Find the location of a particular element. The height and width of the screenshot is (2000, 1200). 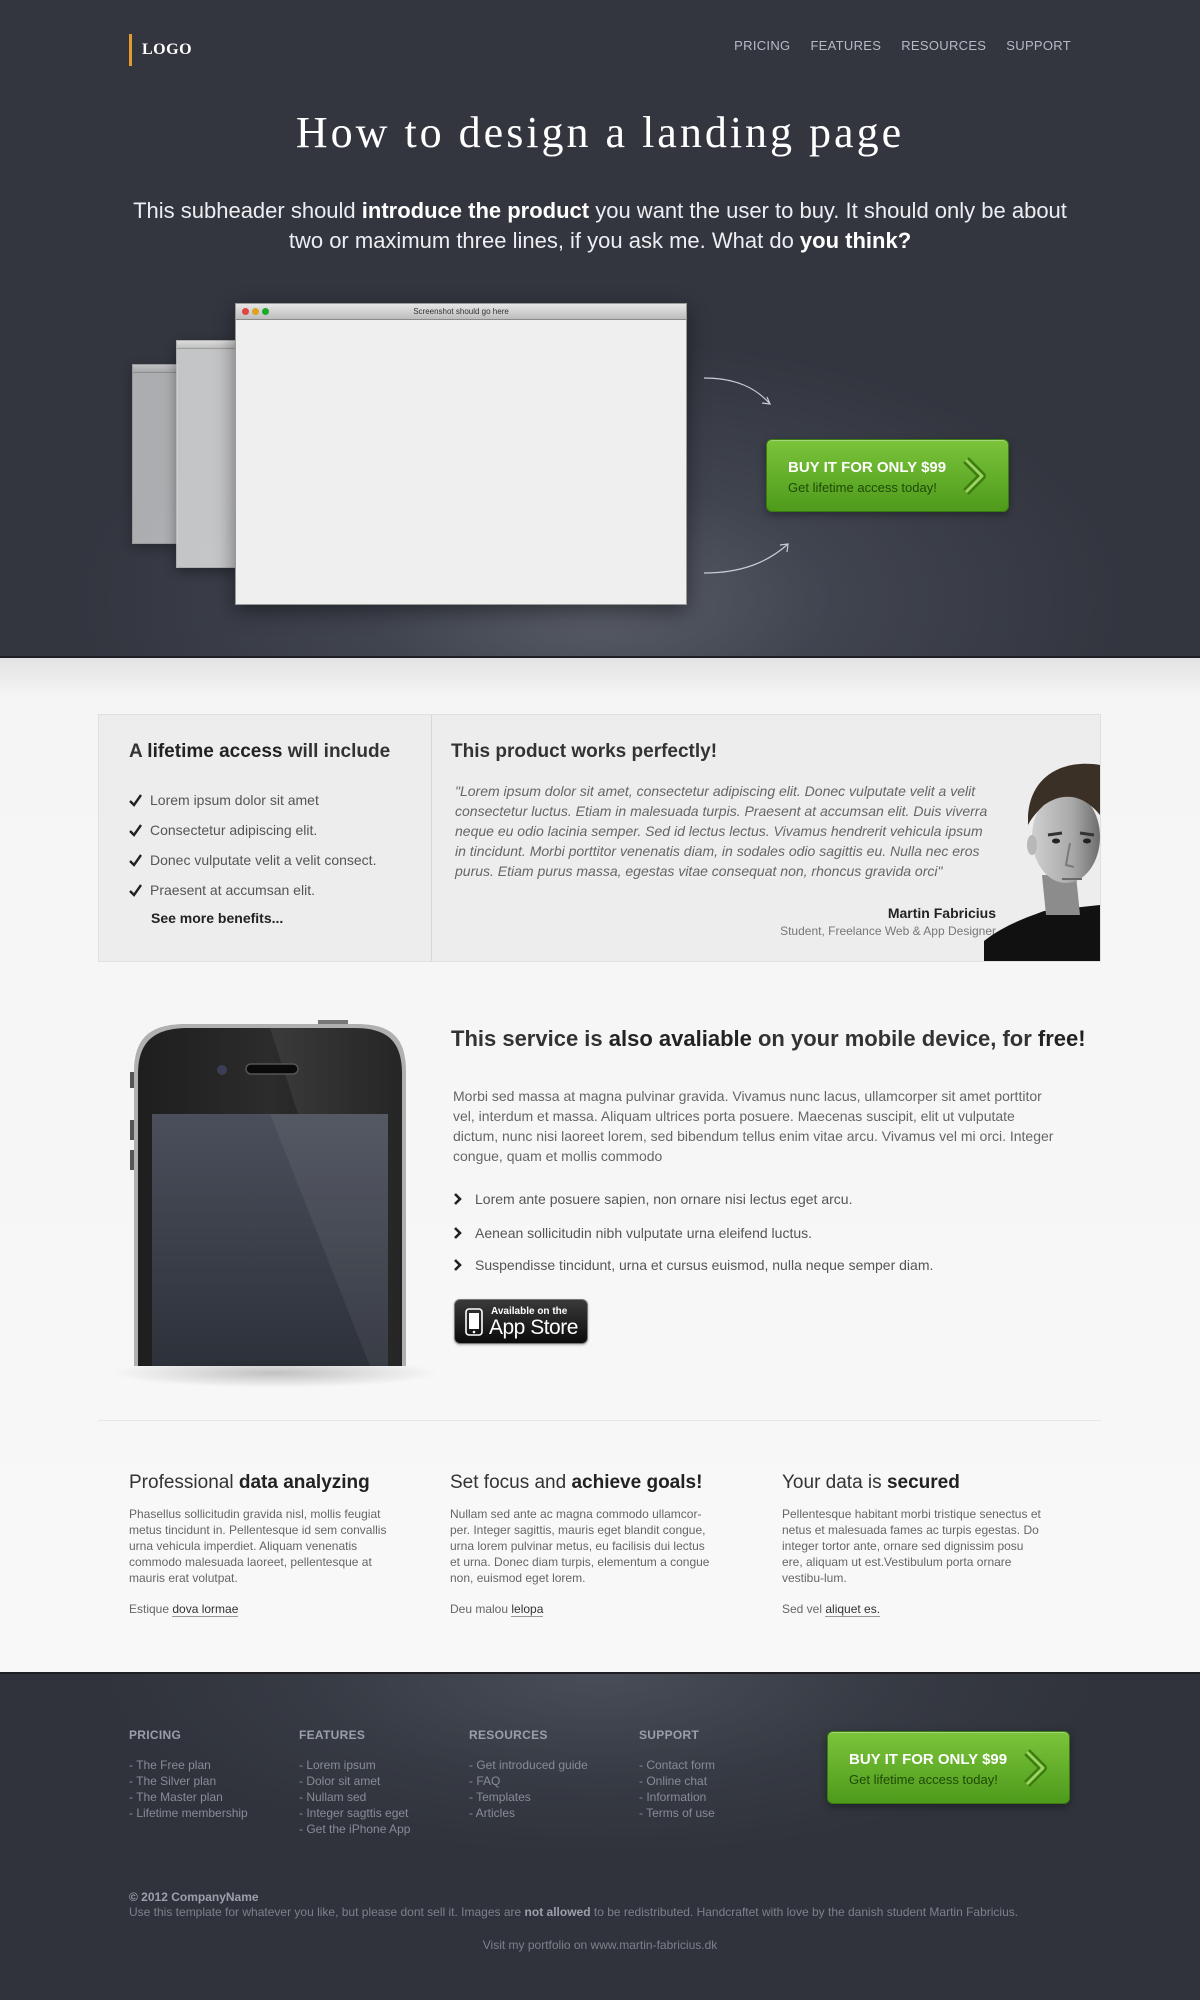

section-divider is located at coordinates (599, 1420).